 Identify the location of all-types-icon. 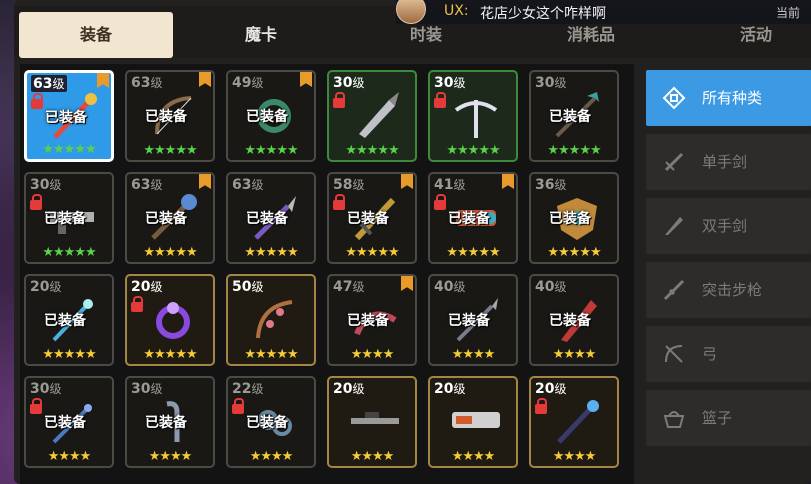
(674, 98).